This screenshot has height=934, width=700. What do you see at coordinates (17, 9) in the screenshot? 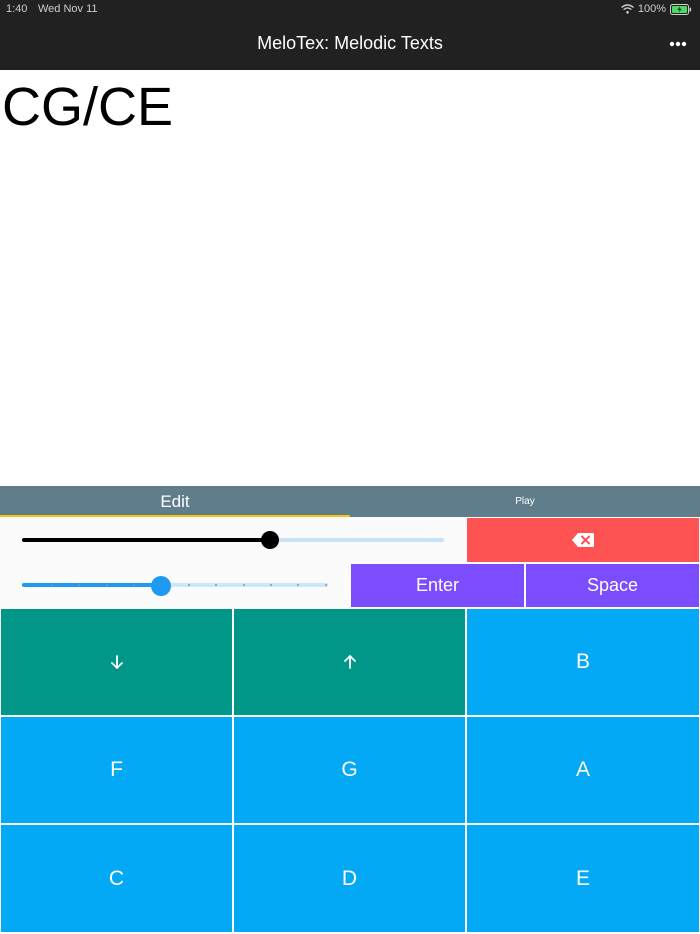
I see `status-time: 1:40` at bounding box center [17, 9].